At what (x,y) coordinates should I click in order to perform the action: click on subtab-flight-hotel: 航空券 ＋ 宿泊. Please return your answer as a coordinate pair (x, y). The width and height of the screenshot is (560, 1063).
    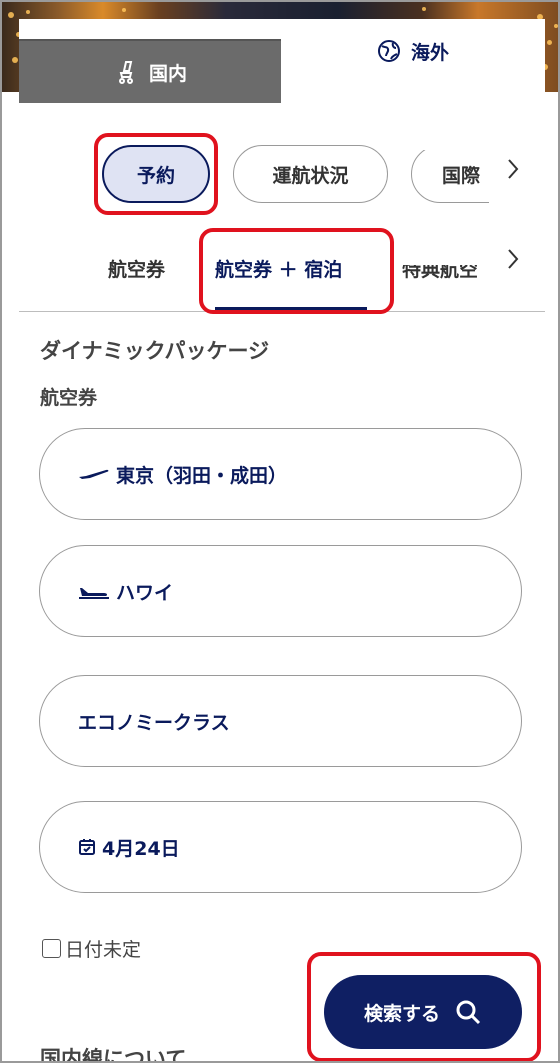
    Looking at the image, I should click on (278, 268).